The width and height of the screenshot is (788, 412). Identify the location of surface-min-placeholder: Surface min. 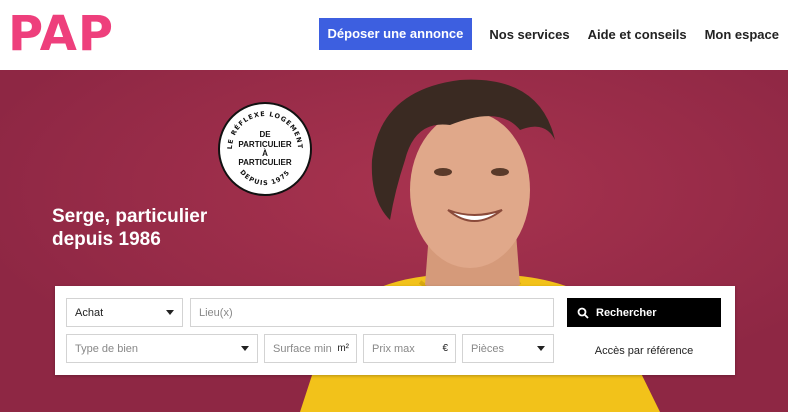
(302, 348).